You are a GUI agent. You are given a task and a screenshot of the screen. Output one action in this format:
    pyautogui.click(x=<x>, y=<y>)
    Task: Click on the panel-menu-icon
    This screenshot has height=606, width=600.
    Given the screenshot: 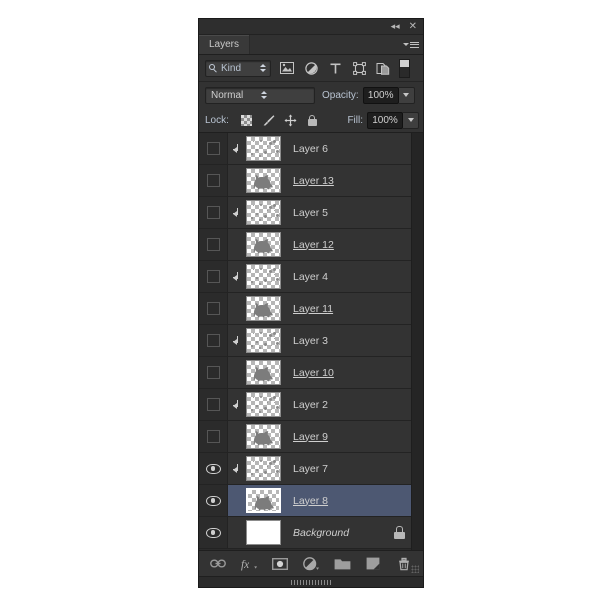 What is the action you would take?
    pyautogui.click(x=411, y=44)
    